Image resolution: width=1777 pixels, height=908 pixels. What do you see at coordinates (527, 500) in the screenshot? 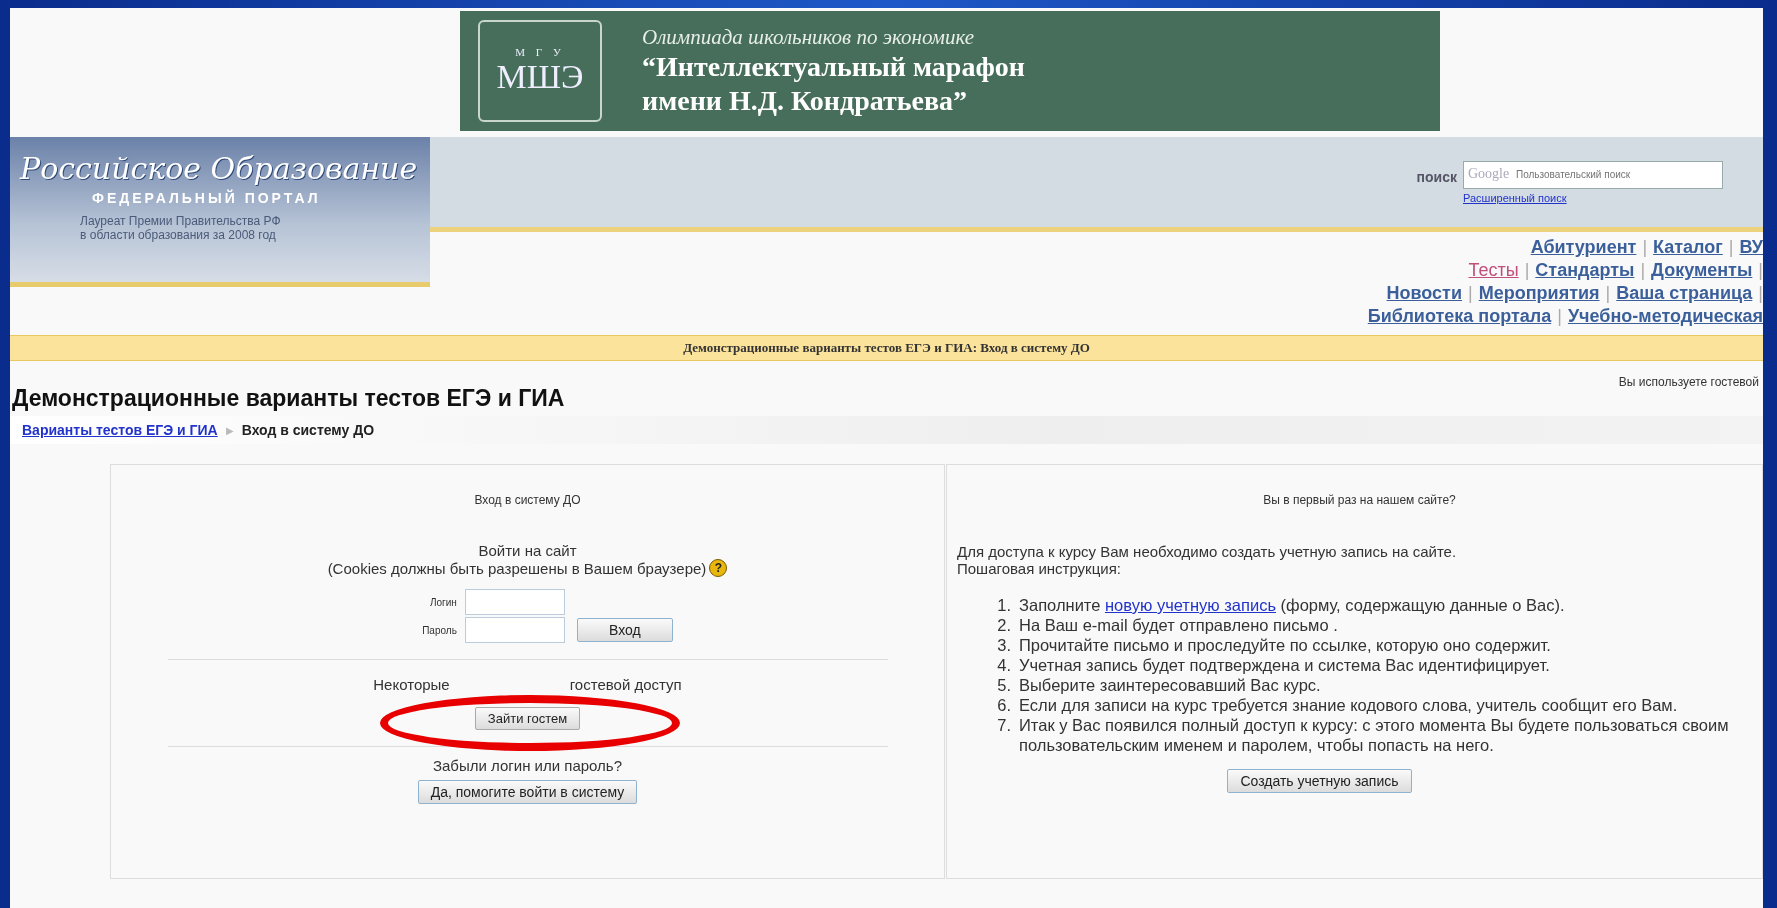
I see `panel-heading: Вход в систему ДО` at bounding box center [527, 500].